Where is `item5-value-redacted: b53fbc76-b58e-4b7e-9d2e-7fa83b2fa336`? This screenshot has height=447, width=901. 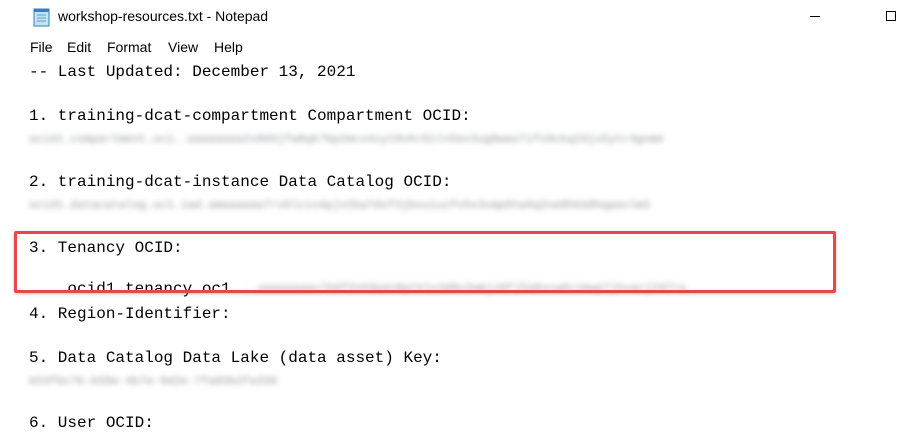 item5-value-redacted: b53fbc76-b58e-4b7e-9d2e-7fa83b2fa336 is located at coordinates (153, 382).